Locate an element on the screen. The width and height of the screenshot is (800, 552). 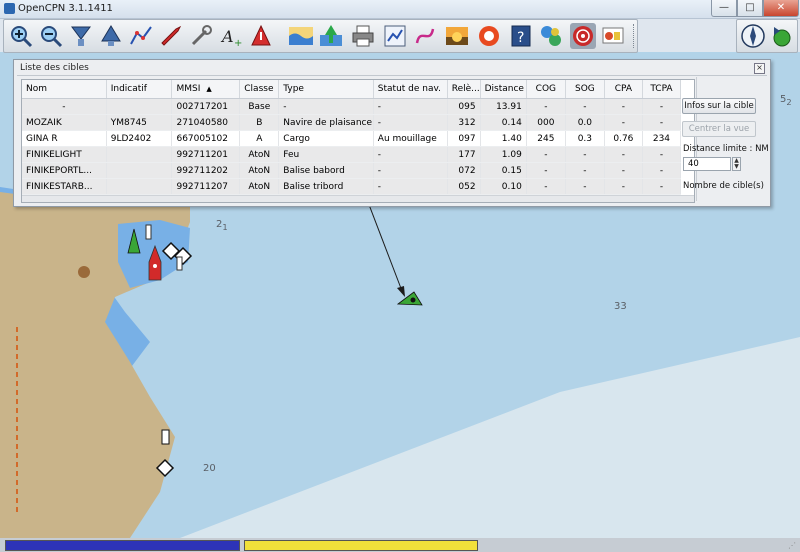
zoom-in-icon is located at coordinates (22, 37).